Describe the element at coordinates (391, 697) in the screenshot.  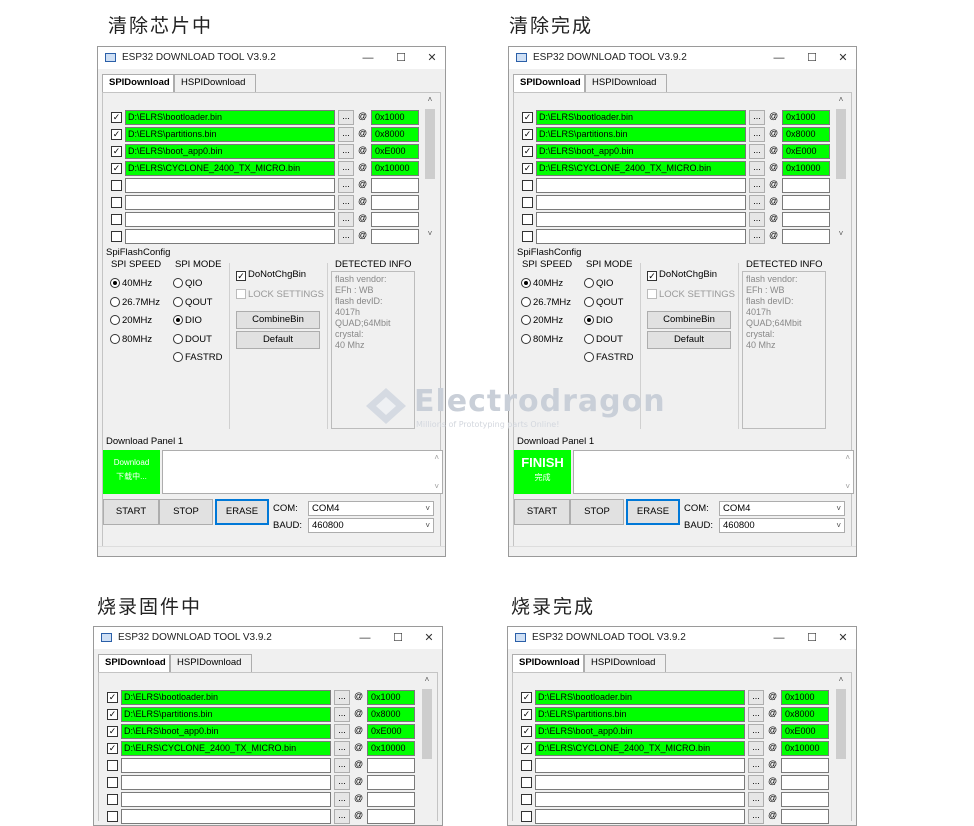
I see `address-input: 0x1000` at that location.